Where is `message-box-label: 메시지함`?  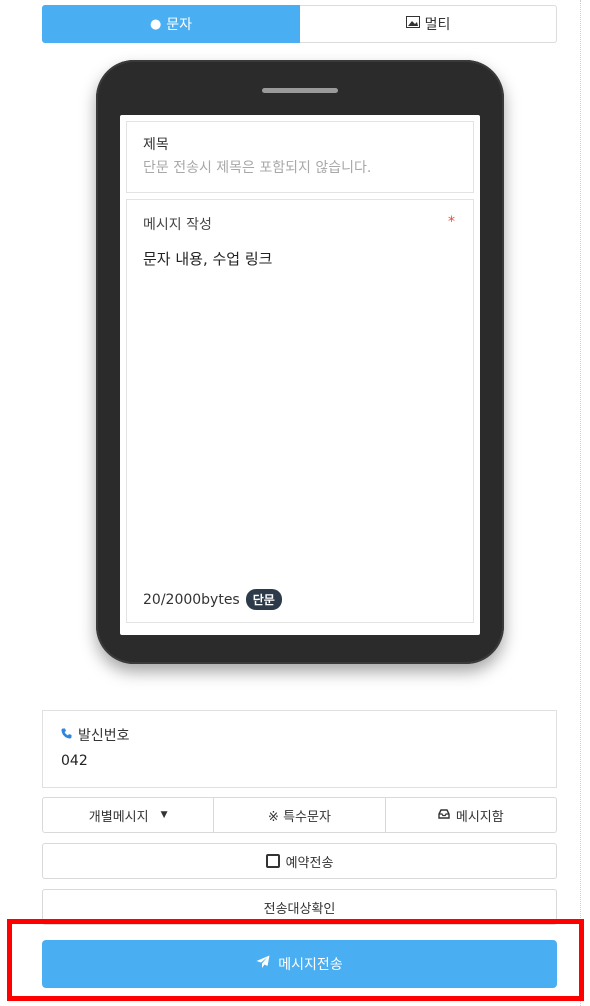
message-box-label: 메시지함 is located at coordinates (479, 817).